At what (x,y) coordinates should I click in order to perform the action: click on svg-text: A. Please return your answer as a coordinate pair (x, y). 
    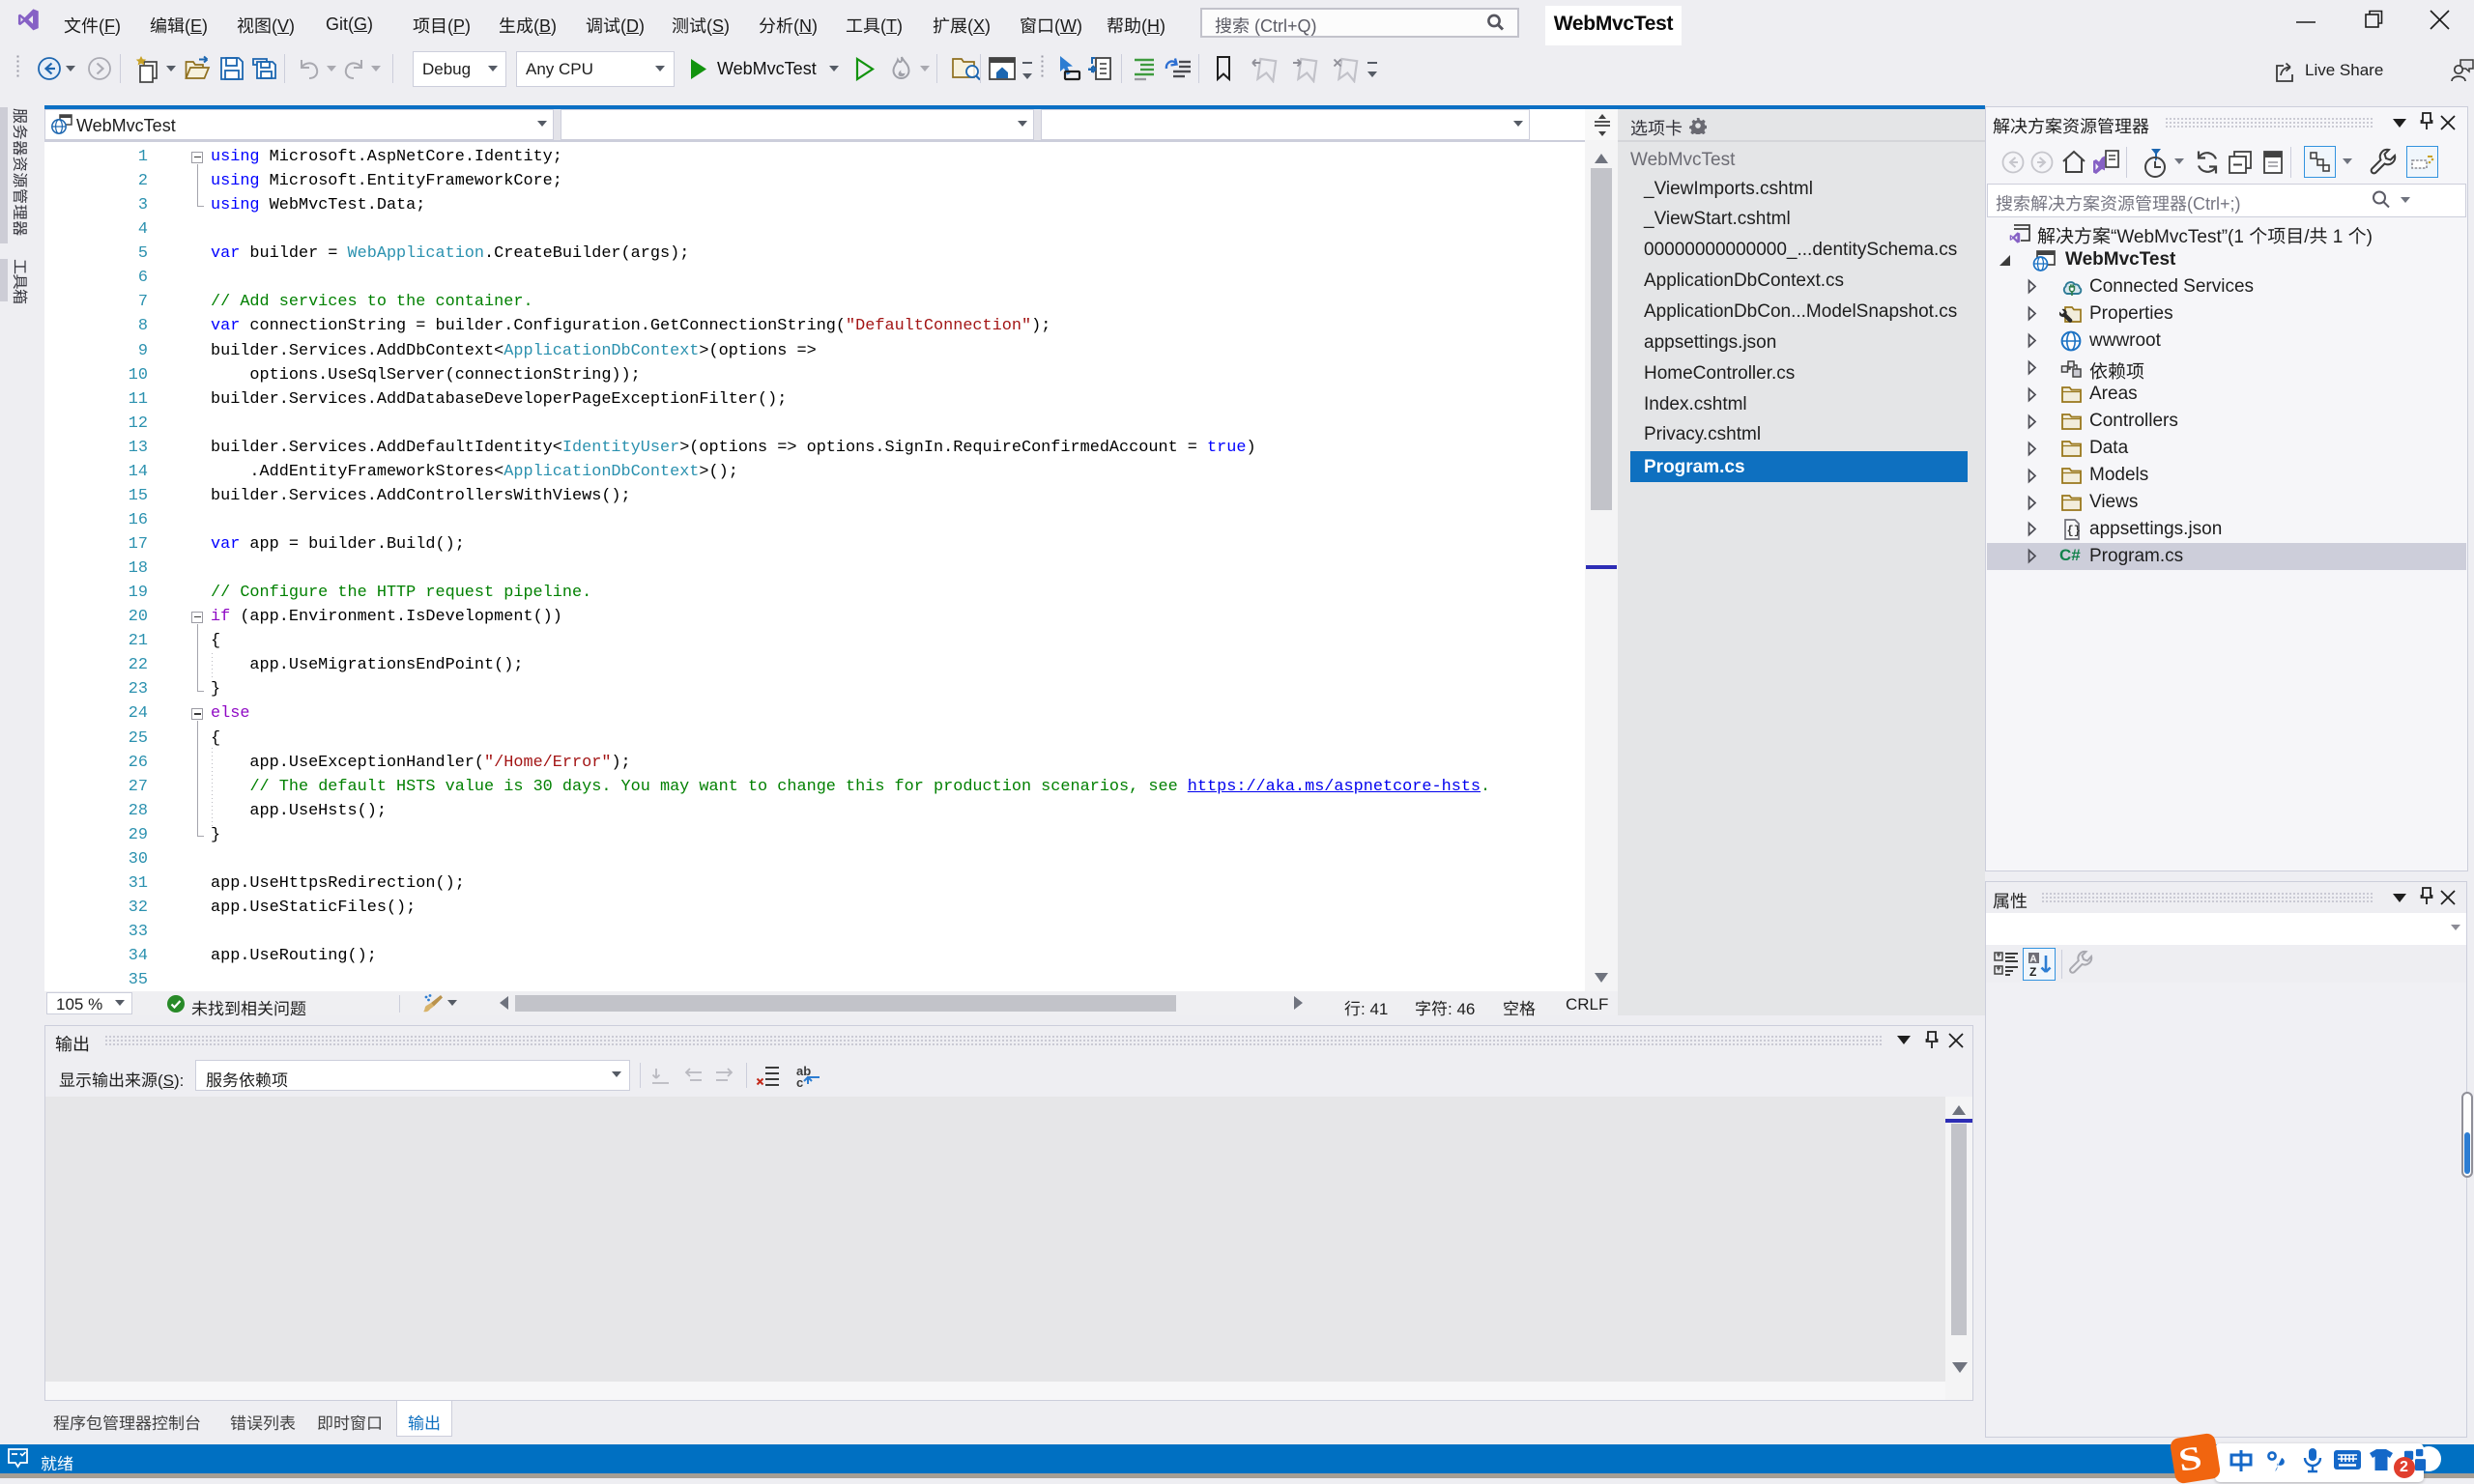
    Looking at the image, I should click on (2033, 960).